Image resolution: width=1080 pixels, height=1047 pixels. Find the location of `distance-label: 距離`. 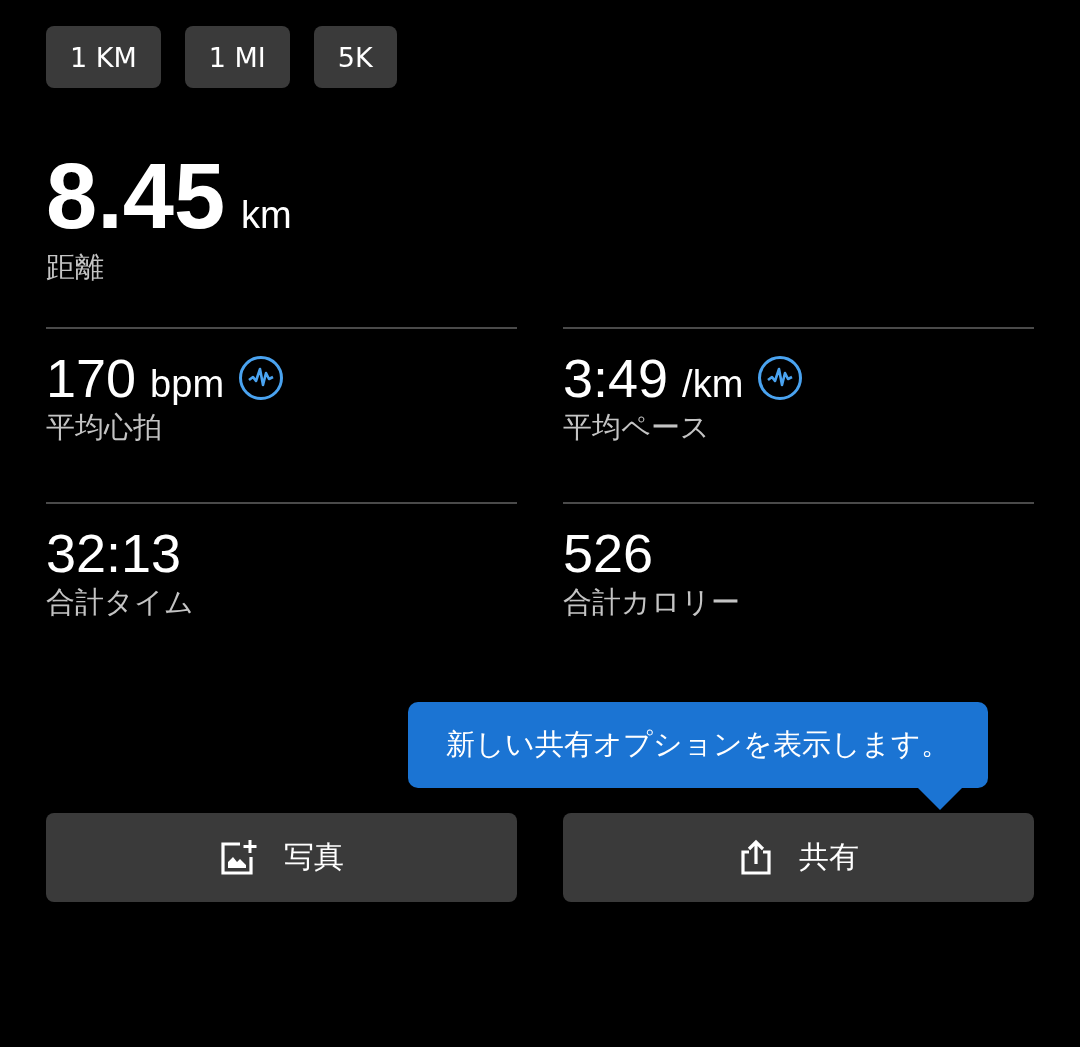

distance-label: 距離 is located at coordinates (75, 267).